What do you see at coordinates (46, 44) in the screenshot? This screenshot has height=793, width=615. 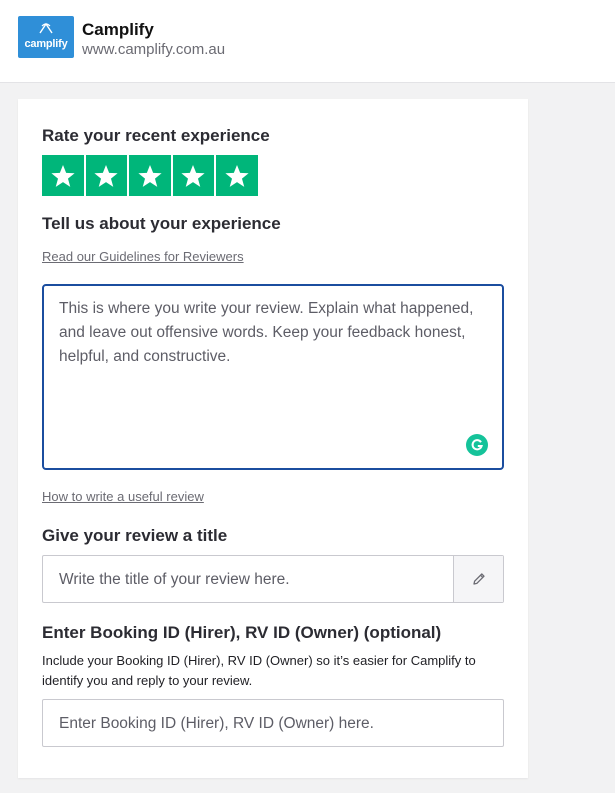 I see `logo-text: camplify` at bounding box center [46, 44].